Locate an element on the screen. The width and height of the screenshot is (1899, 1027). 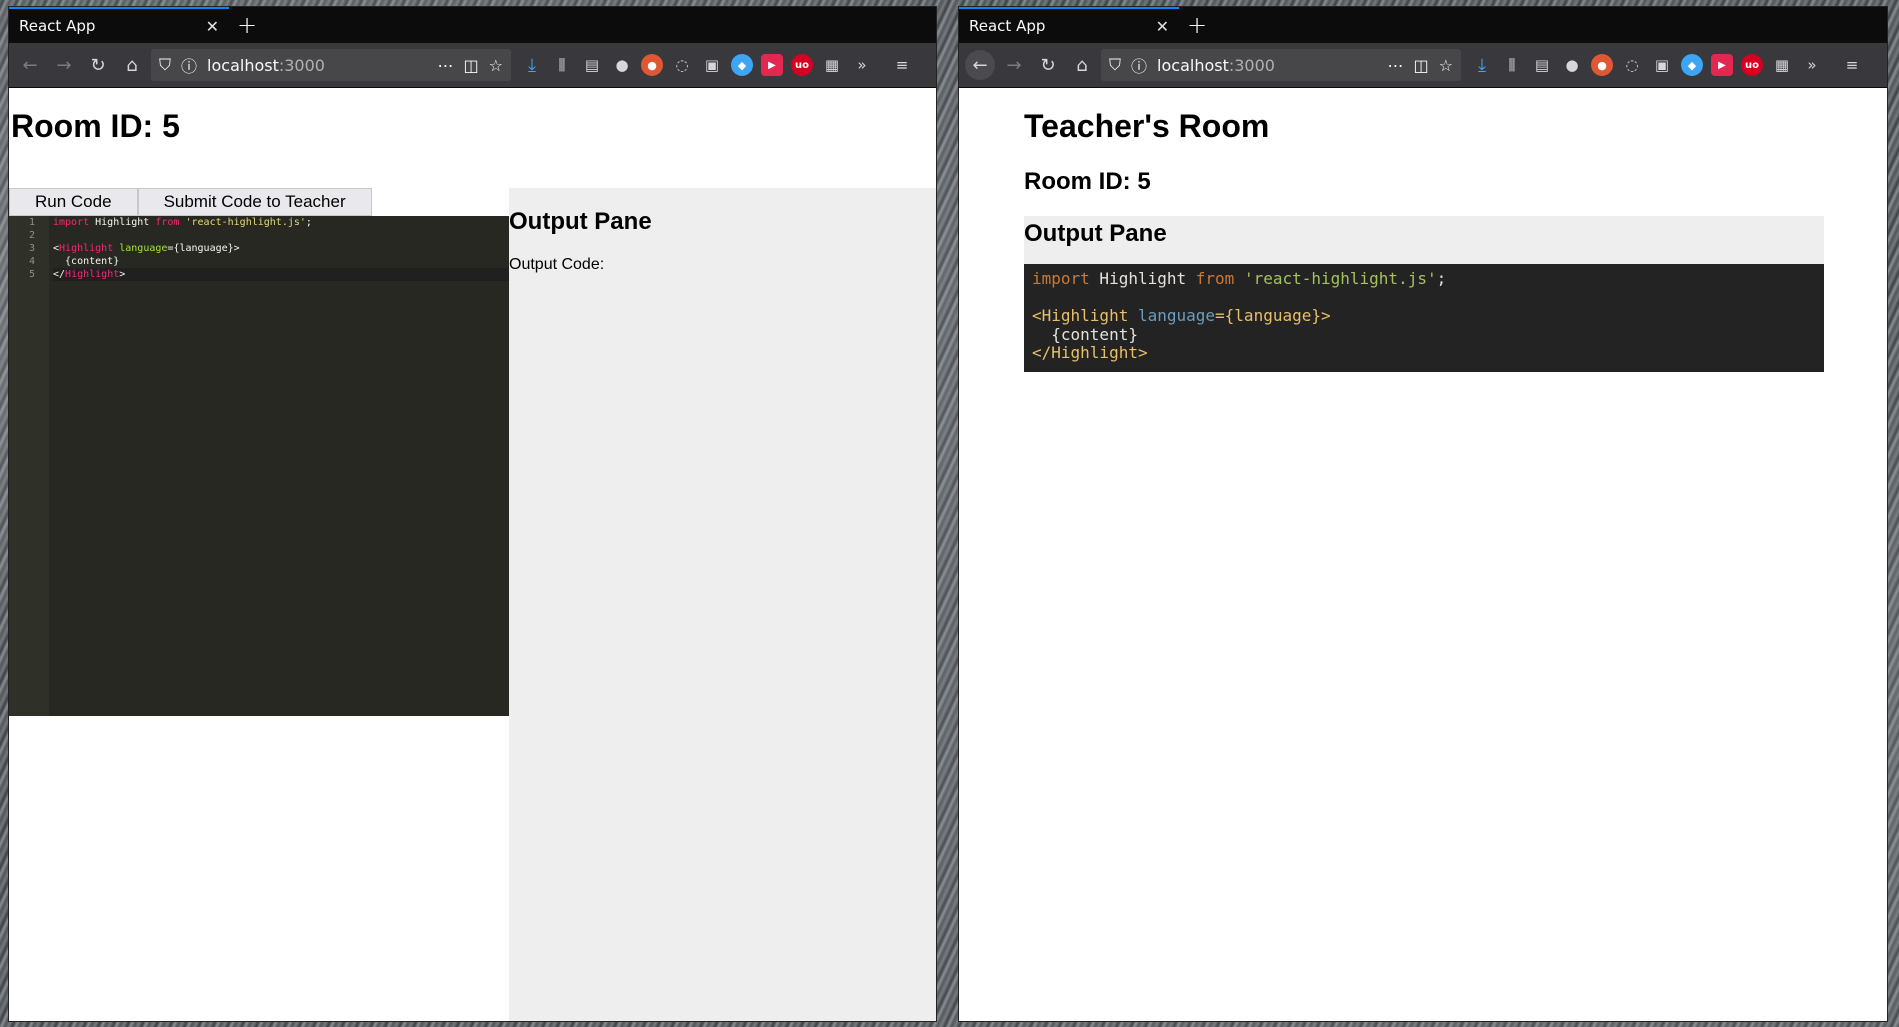
room-id-heading: Room ID: 5 is located at coordinates (1087, 181).